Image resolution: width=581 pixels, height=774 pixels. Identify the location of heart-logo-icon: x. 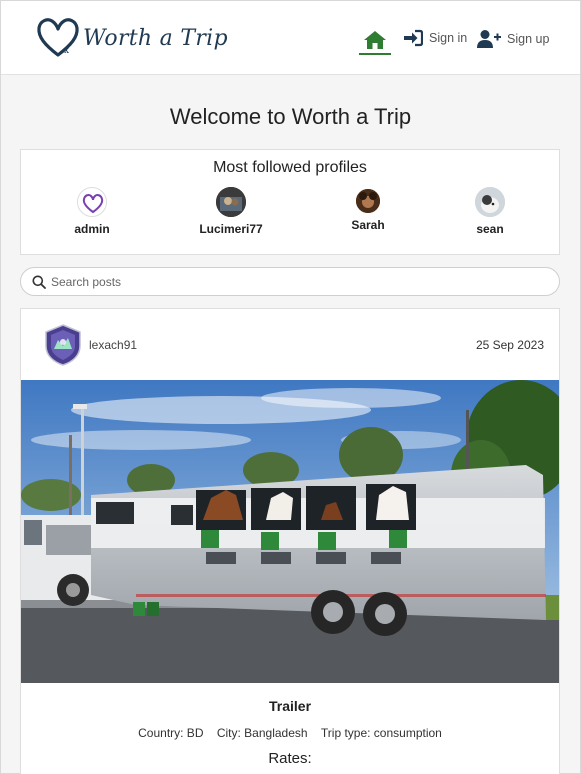
(58, 37).